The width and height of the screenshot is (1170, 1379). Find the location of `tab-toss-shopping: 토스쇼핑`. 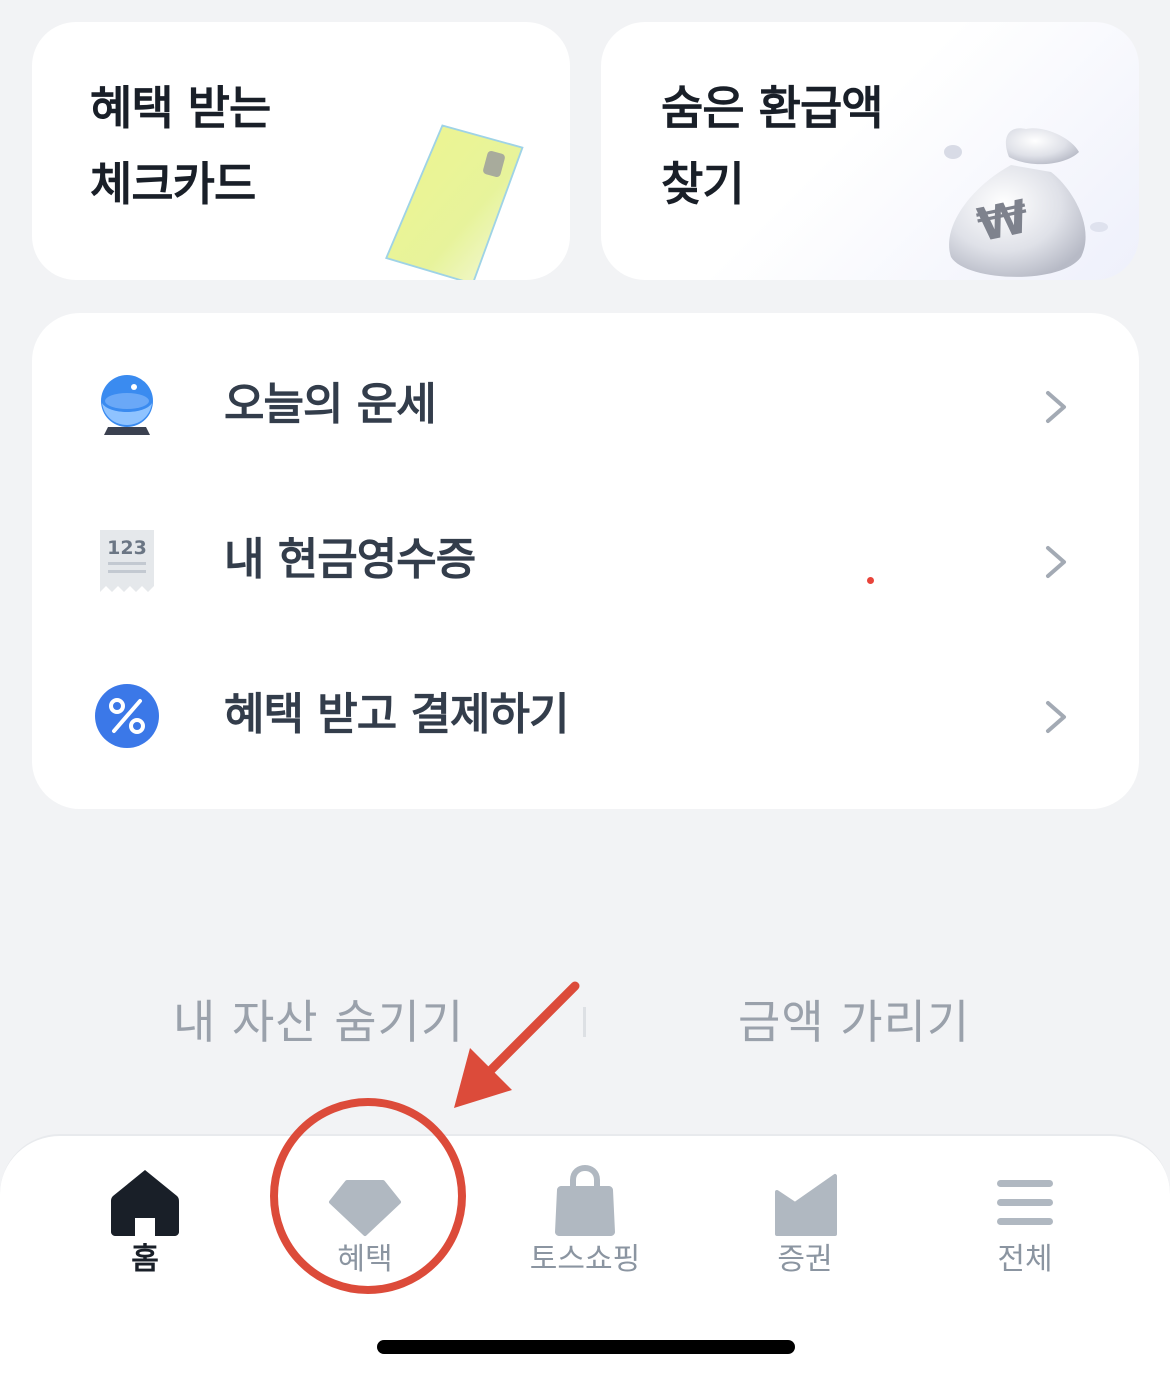

tab-toss-shopping: 토스쇼핑 is located at coordinates (585, 1224).